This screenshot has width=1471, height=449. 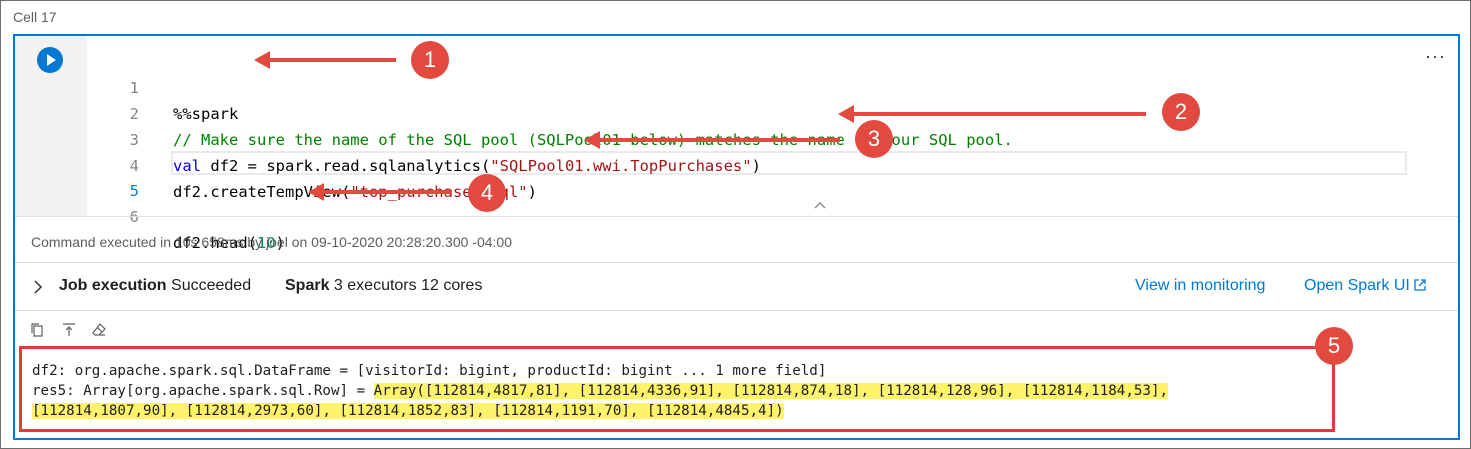 What do you see at coordinates (1181, 112) in the screenshot?
I see `callout-badge-2: 2` at bounding box center [1181, 112].